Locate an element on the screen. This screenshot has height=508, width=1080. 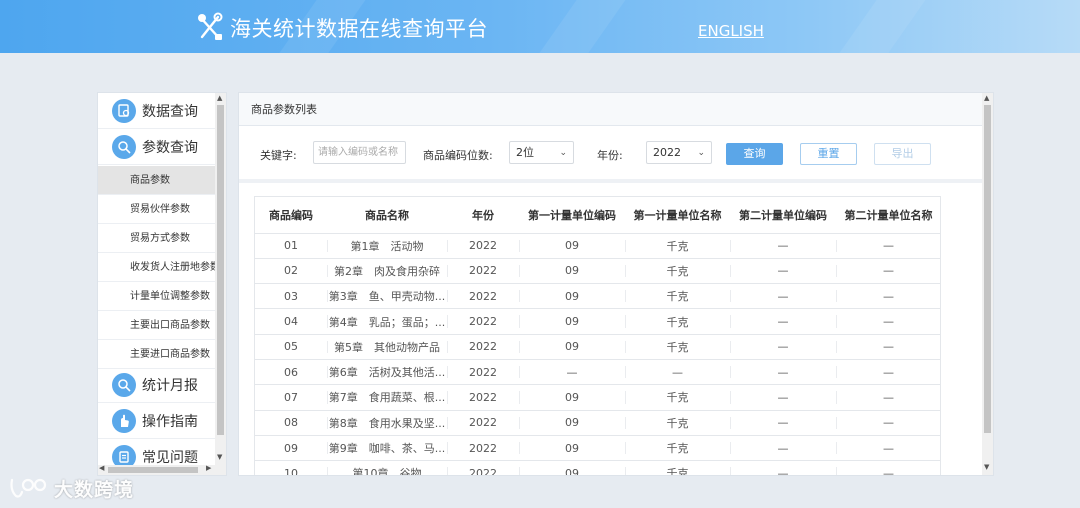
table-row: 03 第3章 鱼、甲壳动物... 2022 09 千克 — — is located at coordinates (598, 296).